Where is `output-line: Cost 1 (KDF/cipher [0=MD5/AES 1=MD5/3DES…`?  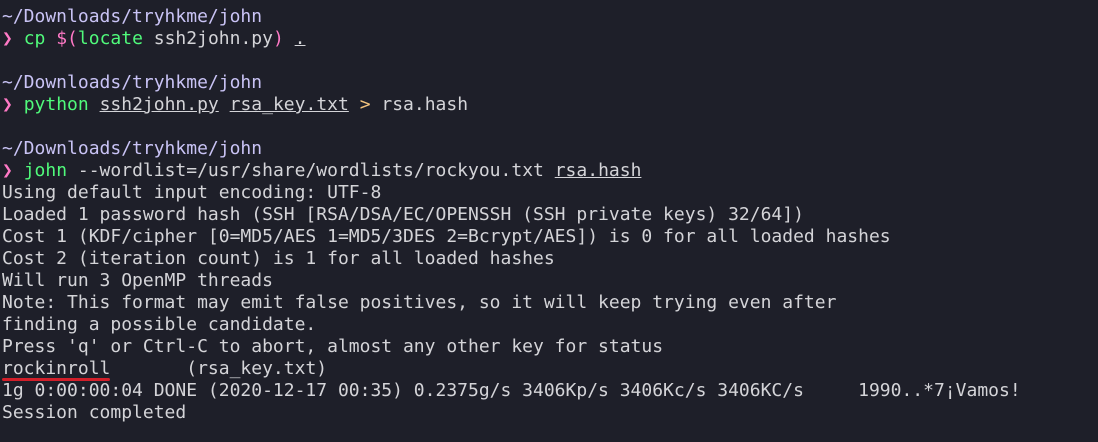
output-line: Cost 1 (KDF/cipher [0=MD5/AES 1=MD5/3DES… is located at coordinates (446, 236).